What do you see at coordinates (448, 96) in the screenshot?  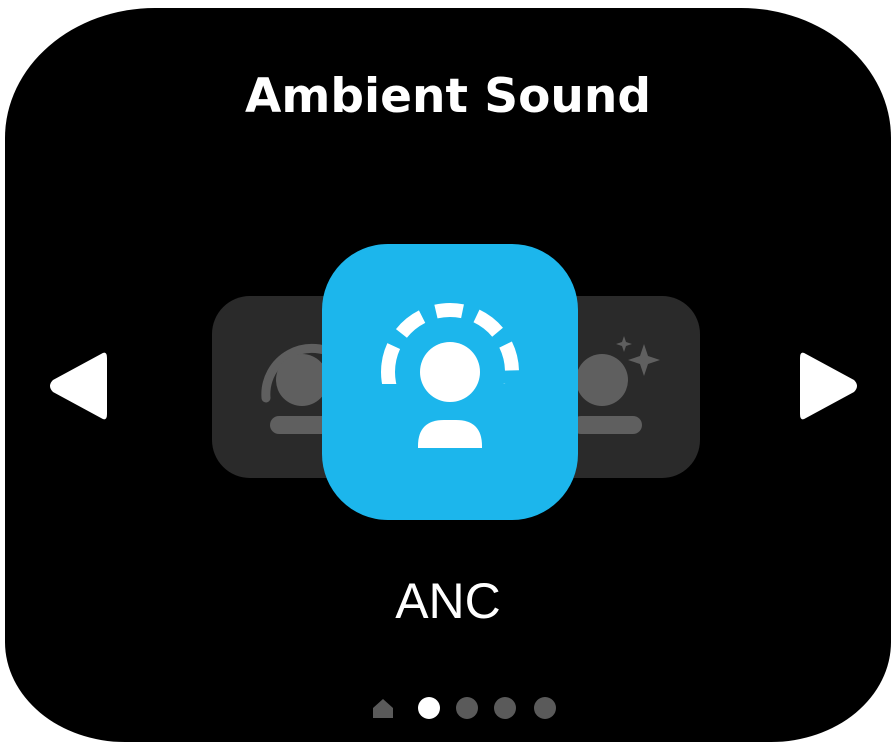 I see `page-title: Ambient Sound` at bounding box center [448, 96].